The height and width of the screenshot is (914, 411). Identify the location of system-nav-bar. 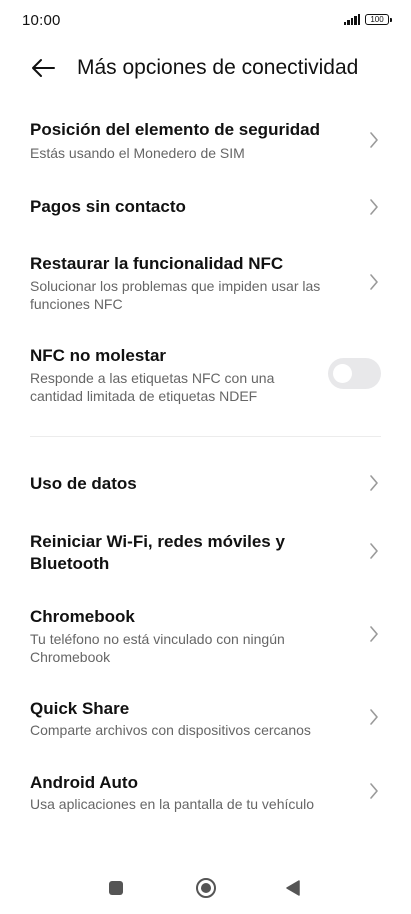
(205, 888).